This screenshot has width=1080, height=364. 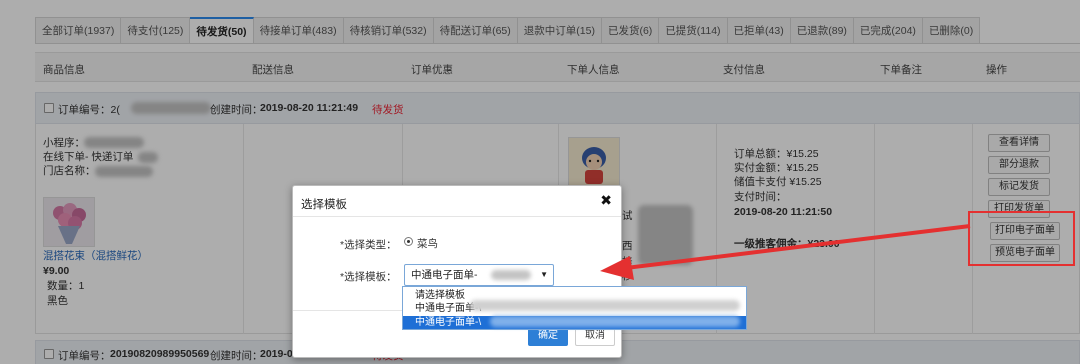 I want to click on dialog-divider, so click(x=457, y=216).